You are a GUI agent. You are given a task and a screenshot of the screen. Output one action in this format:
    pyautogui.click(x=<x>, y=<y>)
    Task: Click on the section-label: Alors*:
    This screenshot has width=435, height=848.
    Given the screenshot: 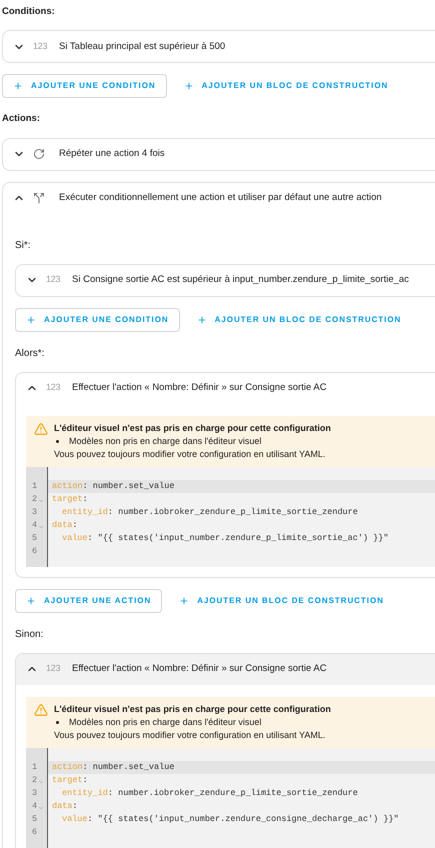 What is the action you would take?
    pyautogui.click(x=29, y=353)
    